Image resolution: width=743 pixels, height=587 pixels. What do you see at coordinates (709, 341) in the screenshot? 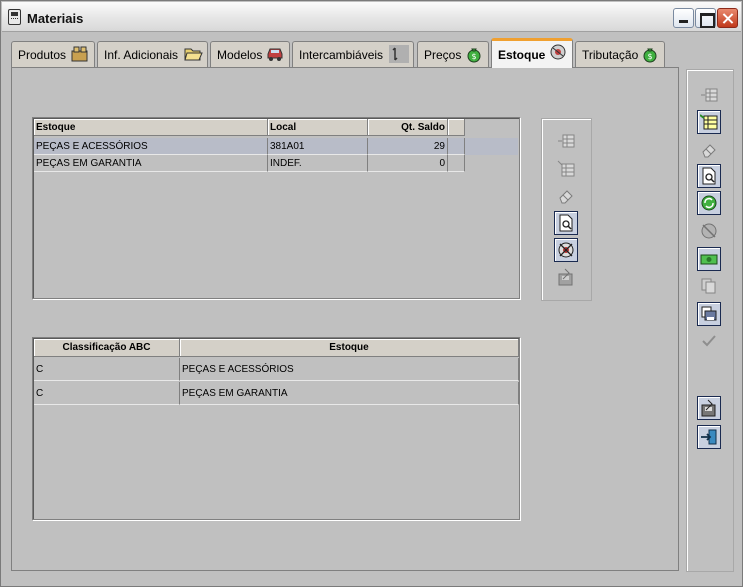
I see `check-icon` at bounding box center [709, 341].